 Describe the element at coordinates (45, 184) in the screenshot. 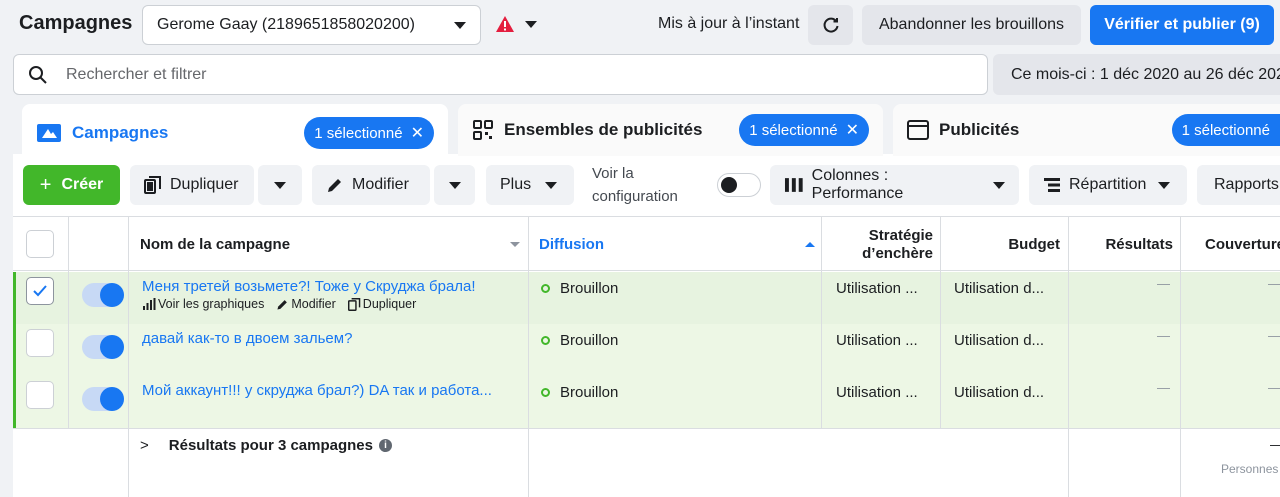

I see `plus-icon: +` at that location.